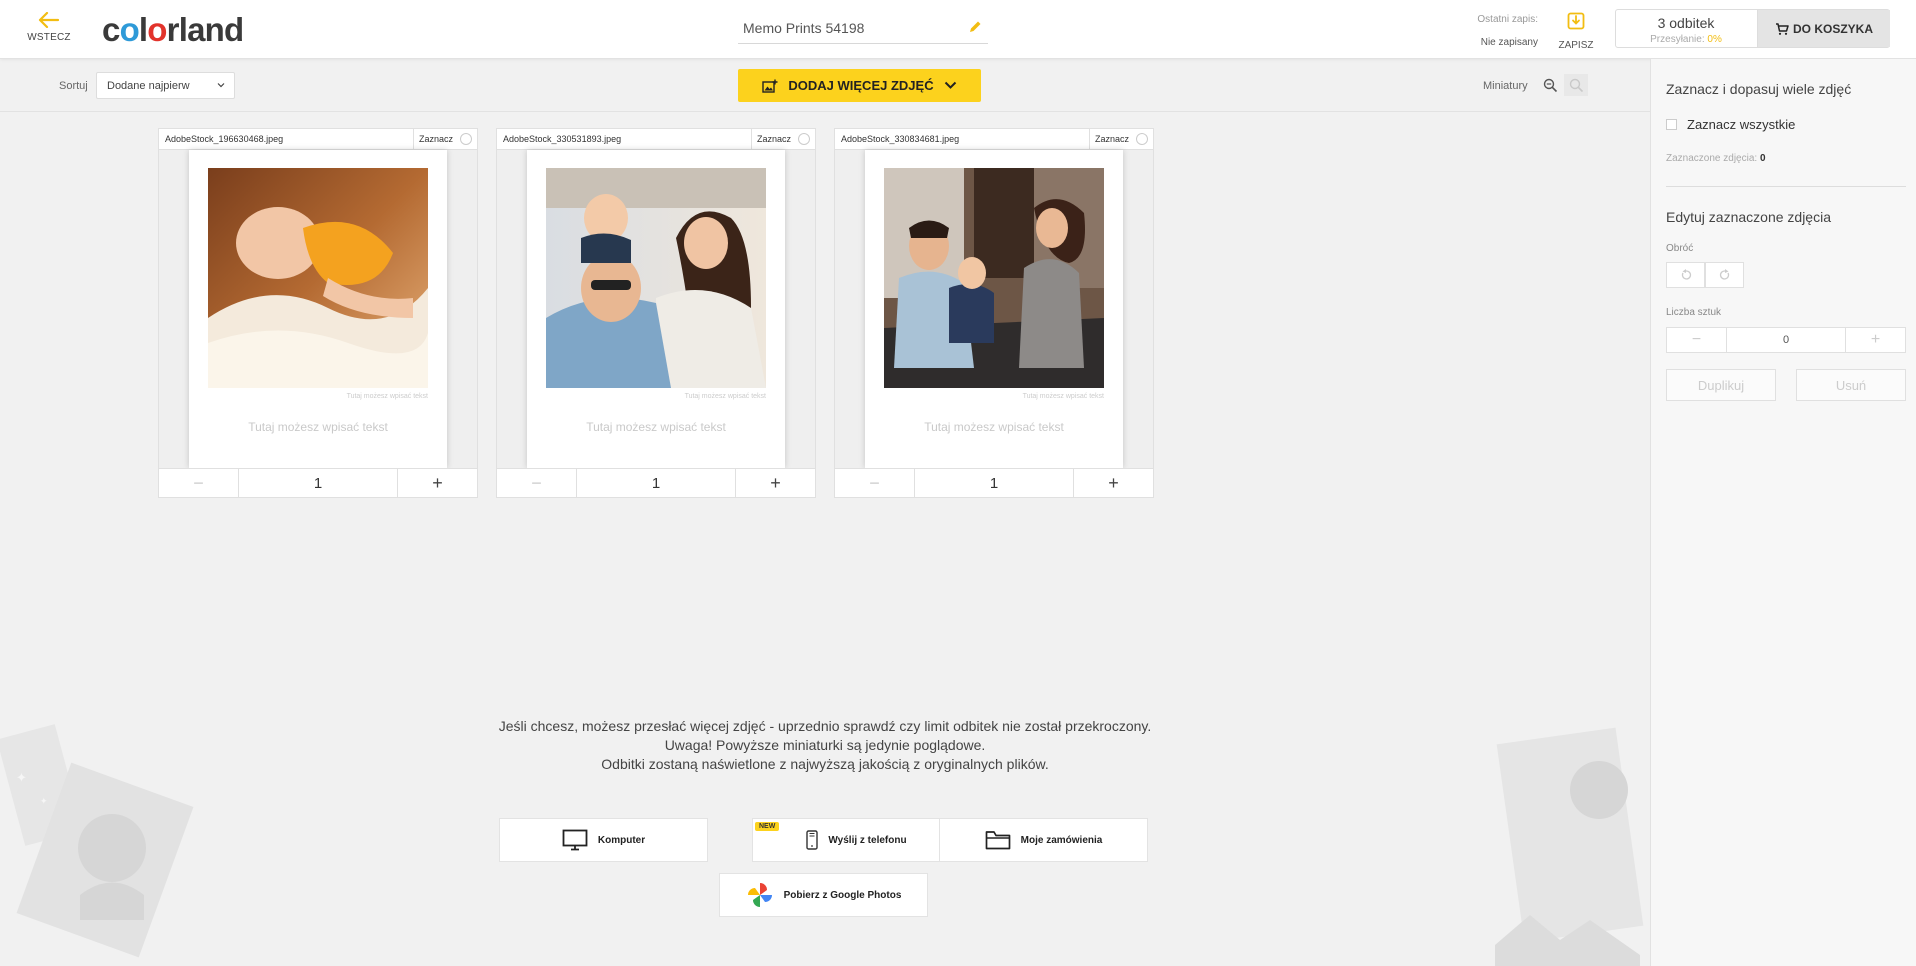 The image size is (1916, 966). I want to click on folder-icon, so click(998, 840).